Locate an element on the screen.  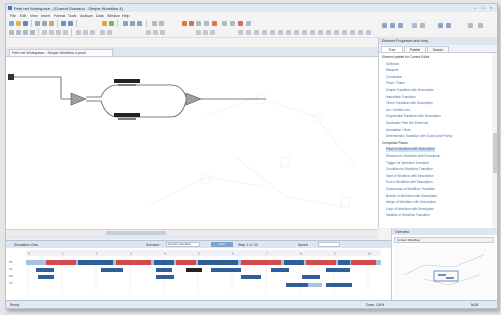
palette-item: Branch of Workflow with Description is located at coordinates (411, 196).